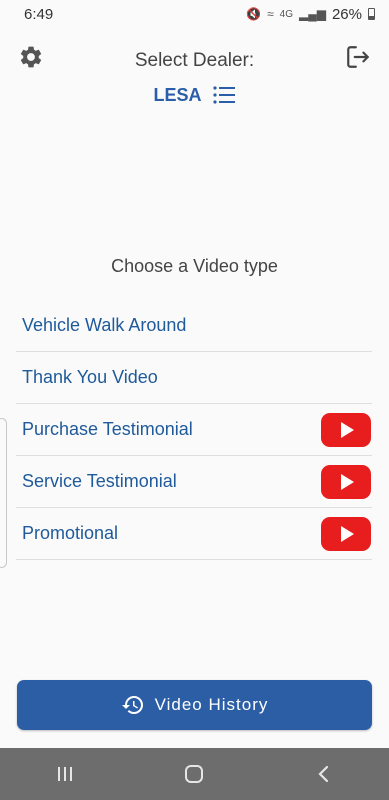 This screenshot has width=389, height=800. I want to click on video-type-vehicle-walk-around: Vehicle Walk Around, so click(194, 326).